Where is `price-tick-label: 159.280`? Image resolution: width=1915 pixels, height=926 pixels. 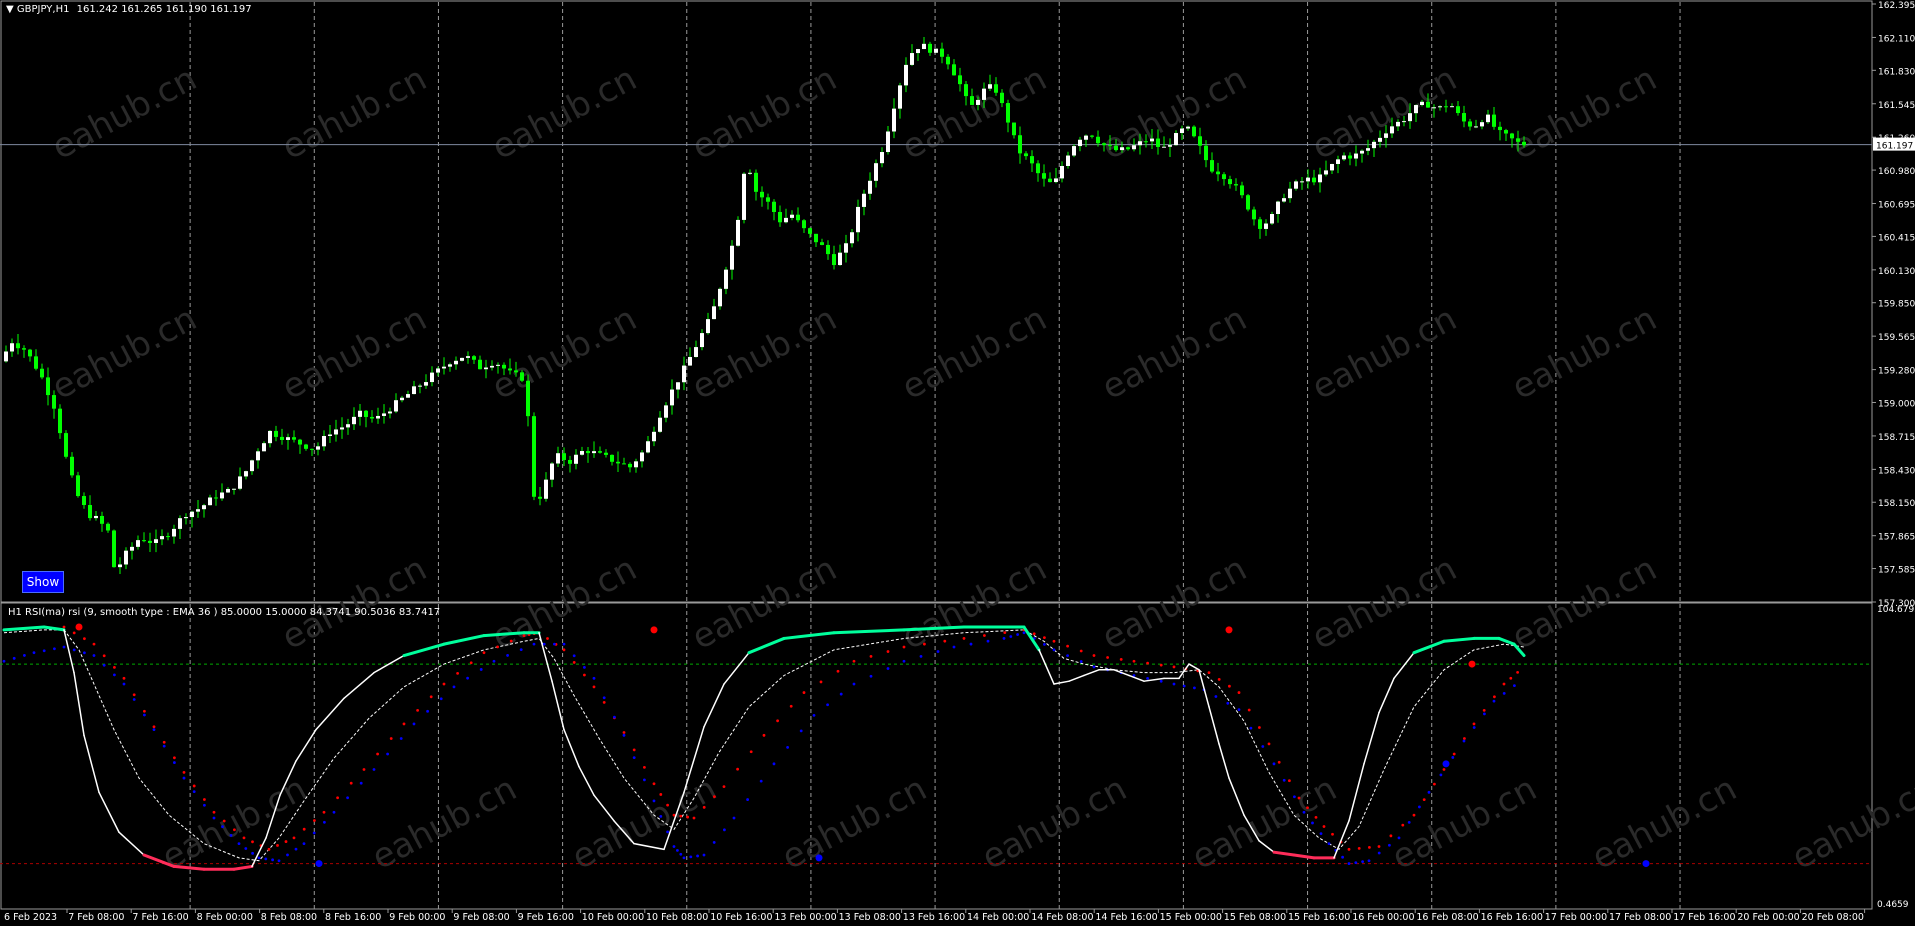
price-tick-label: 159.280 is located at coordinates (1896, 372).